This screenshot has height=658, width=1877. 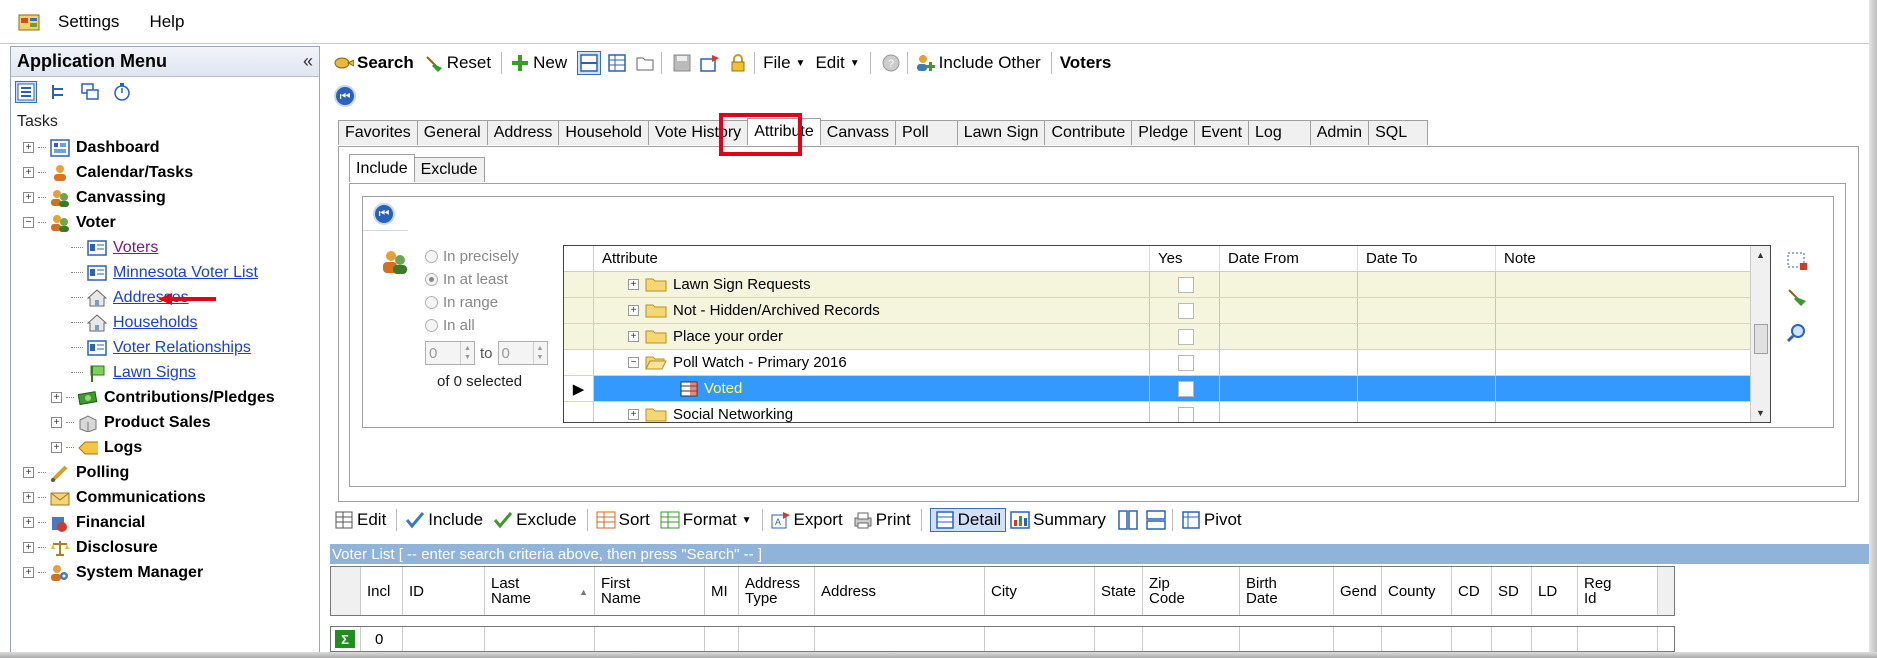 What do you see at coordinates (90, 92) in the screenshot?
I see `windows-view-icon` at bounding box center [90, 92].